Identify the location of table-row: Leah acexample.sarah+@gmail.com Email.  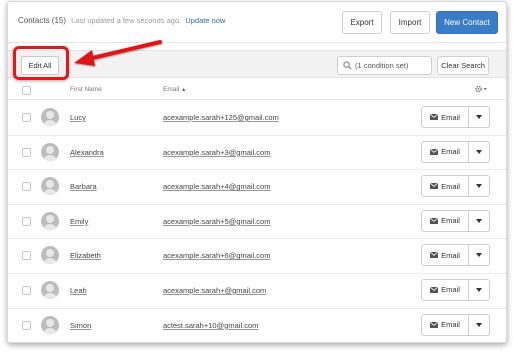
(257, 291).